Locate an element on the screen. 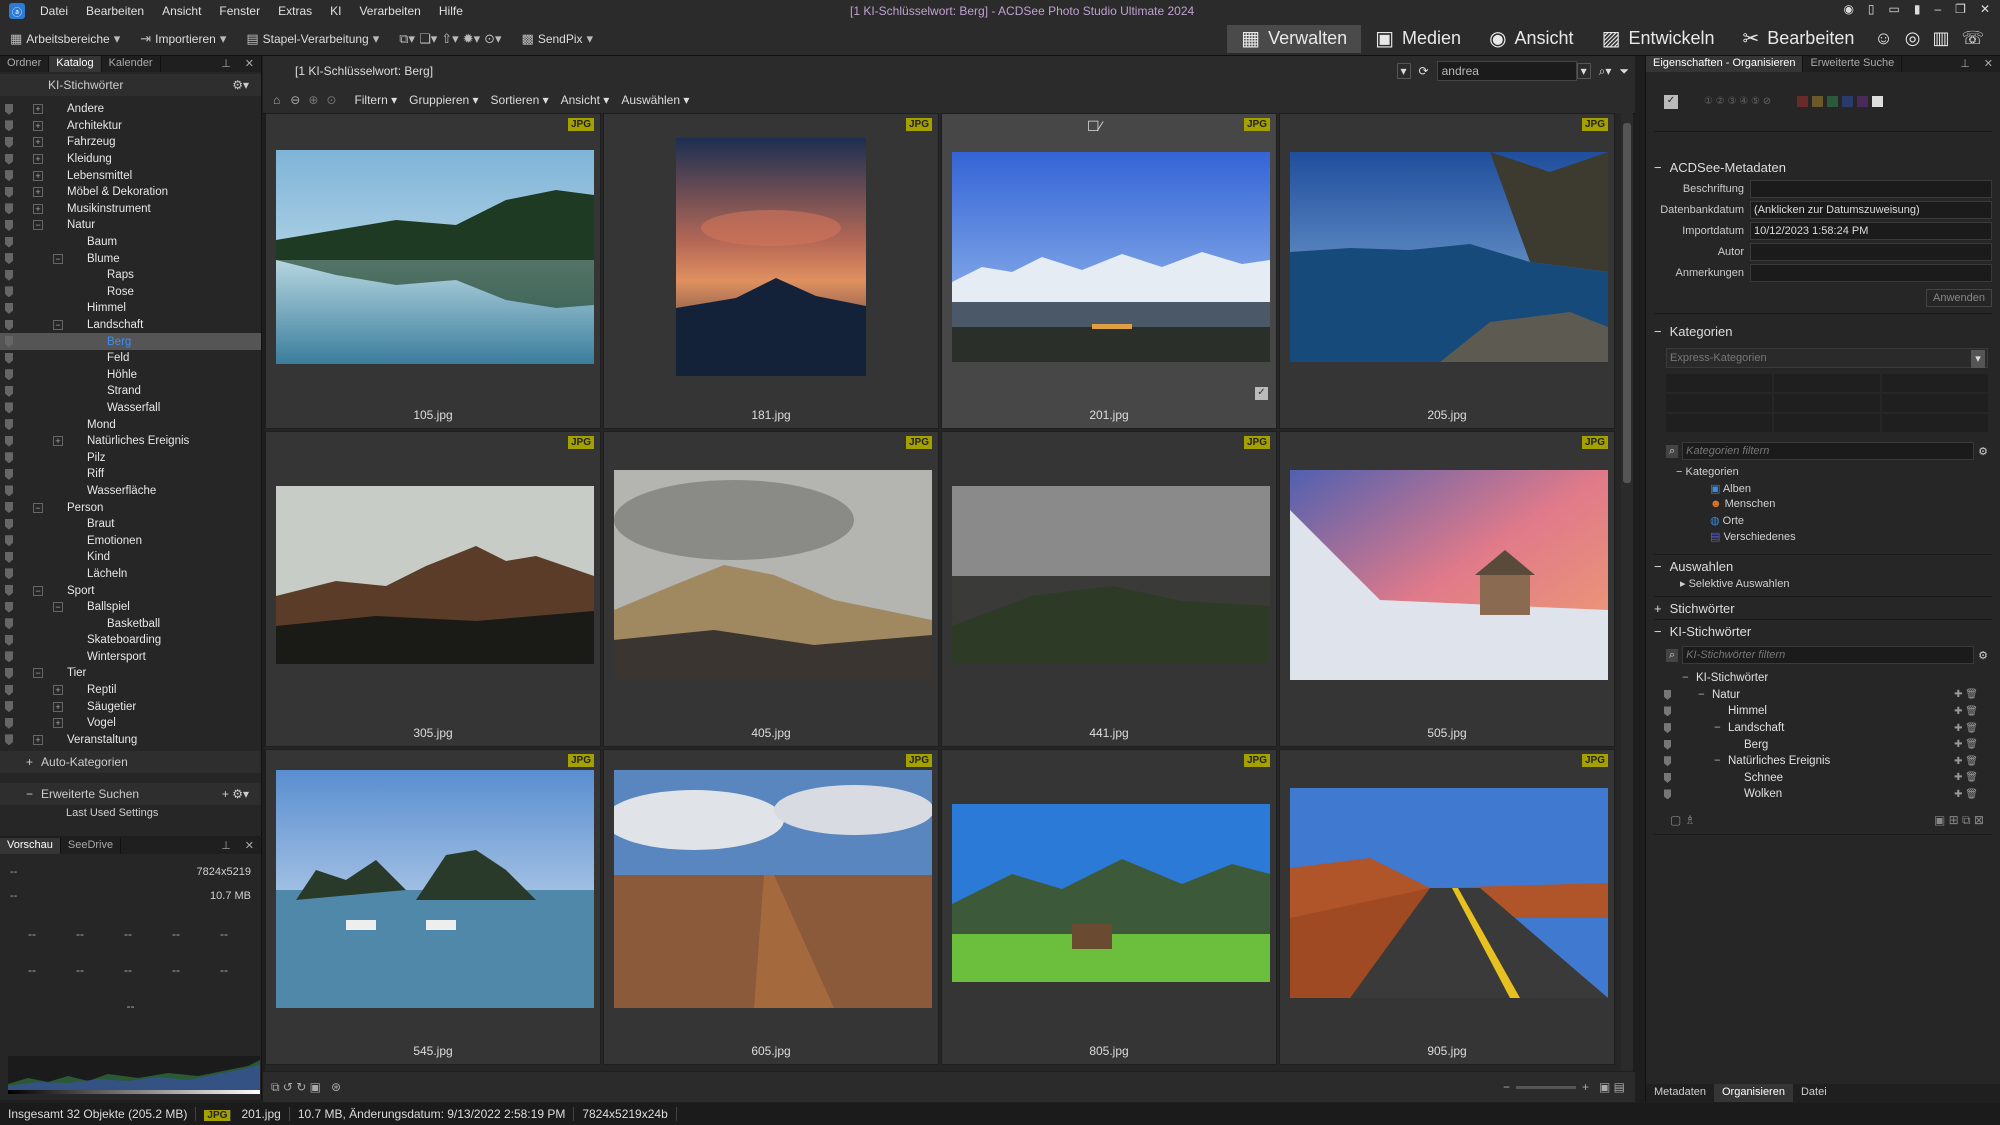  tree-item: − Person is located at coordinates (130, 507).